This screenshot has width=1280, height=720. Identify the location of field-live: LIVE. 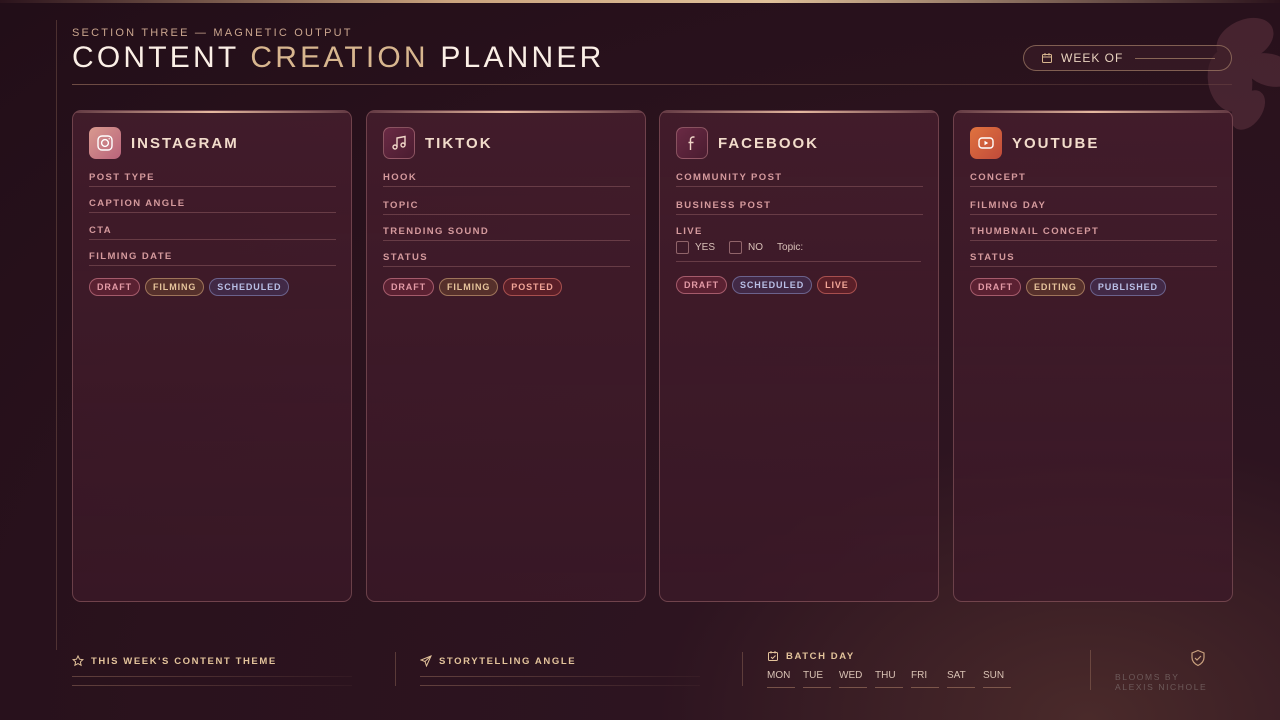
(689, 231).